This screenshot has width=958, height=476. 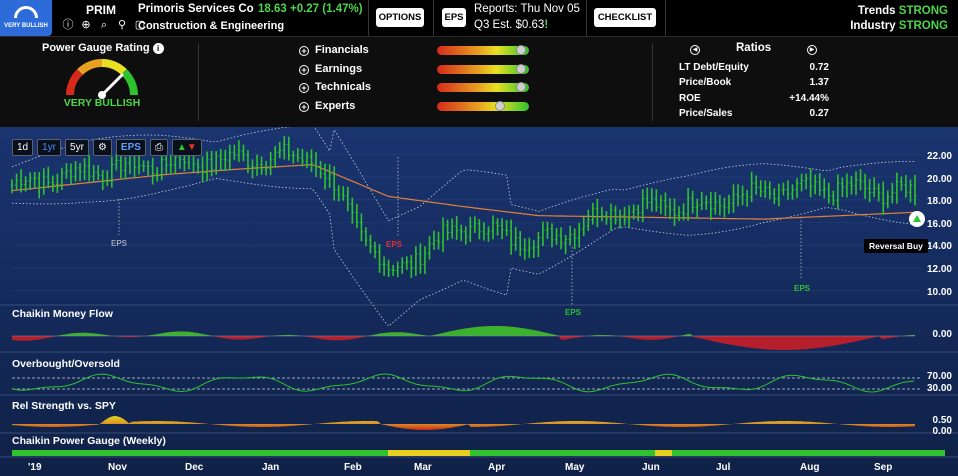 What do you see at coordinates (454, 17) in the screenshot?
I see `eps-button: EPS` at bounding box center [454, 17].